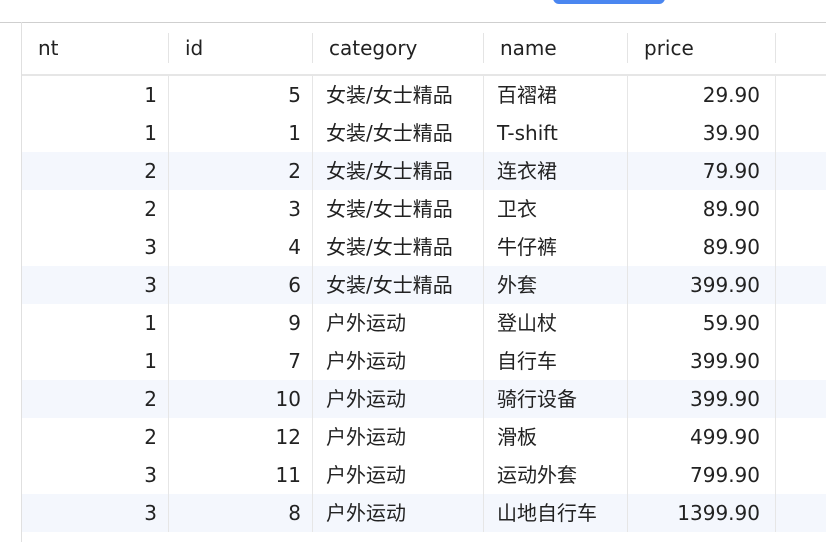  Describe the element at coordinates (241, 171) in the screenshot. I see `cell-id: 2` at that location.